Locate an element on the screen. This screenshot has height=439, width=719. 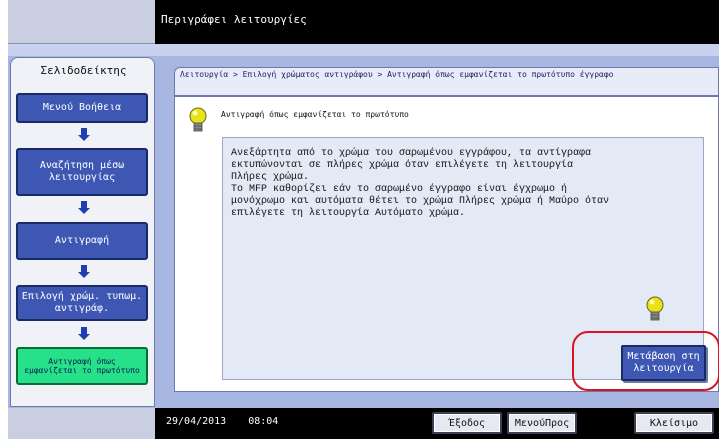
sidebar-item-current: Αντιγραφή όπως εμφανίζεται το πρωτότυπο is located at coordinates (82, 366).